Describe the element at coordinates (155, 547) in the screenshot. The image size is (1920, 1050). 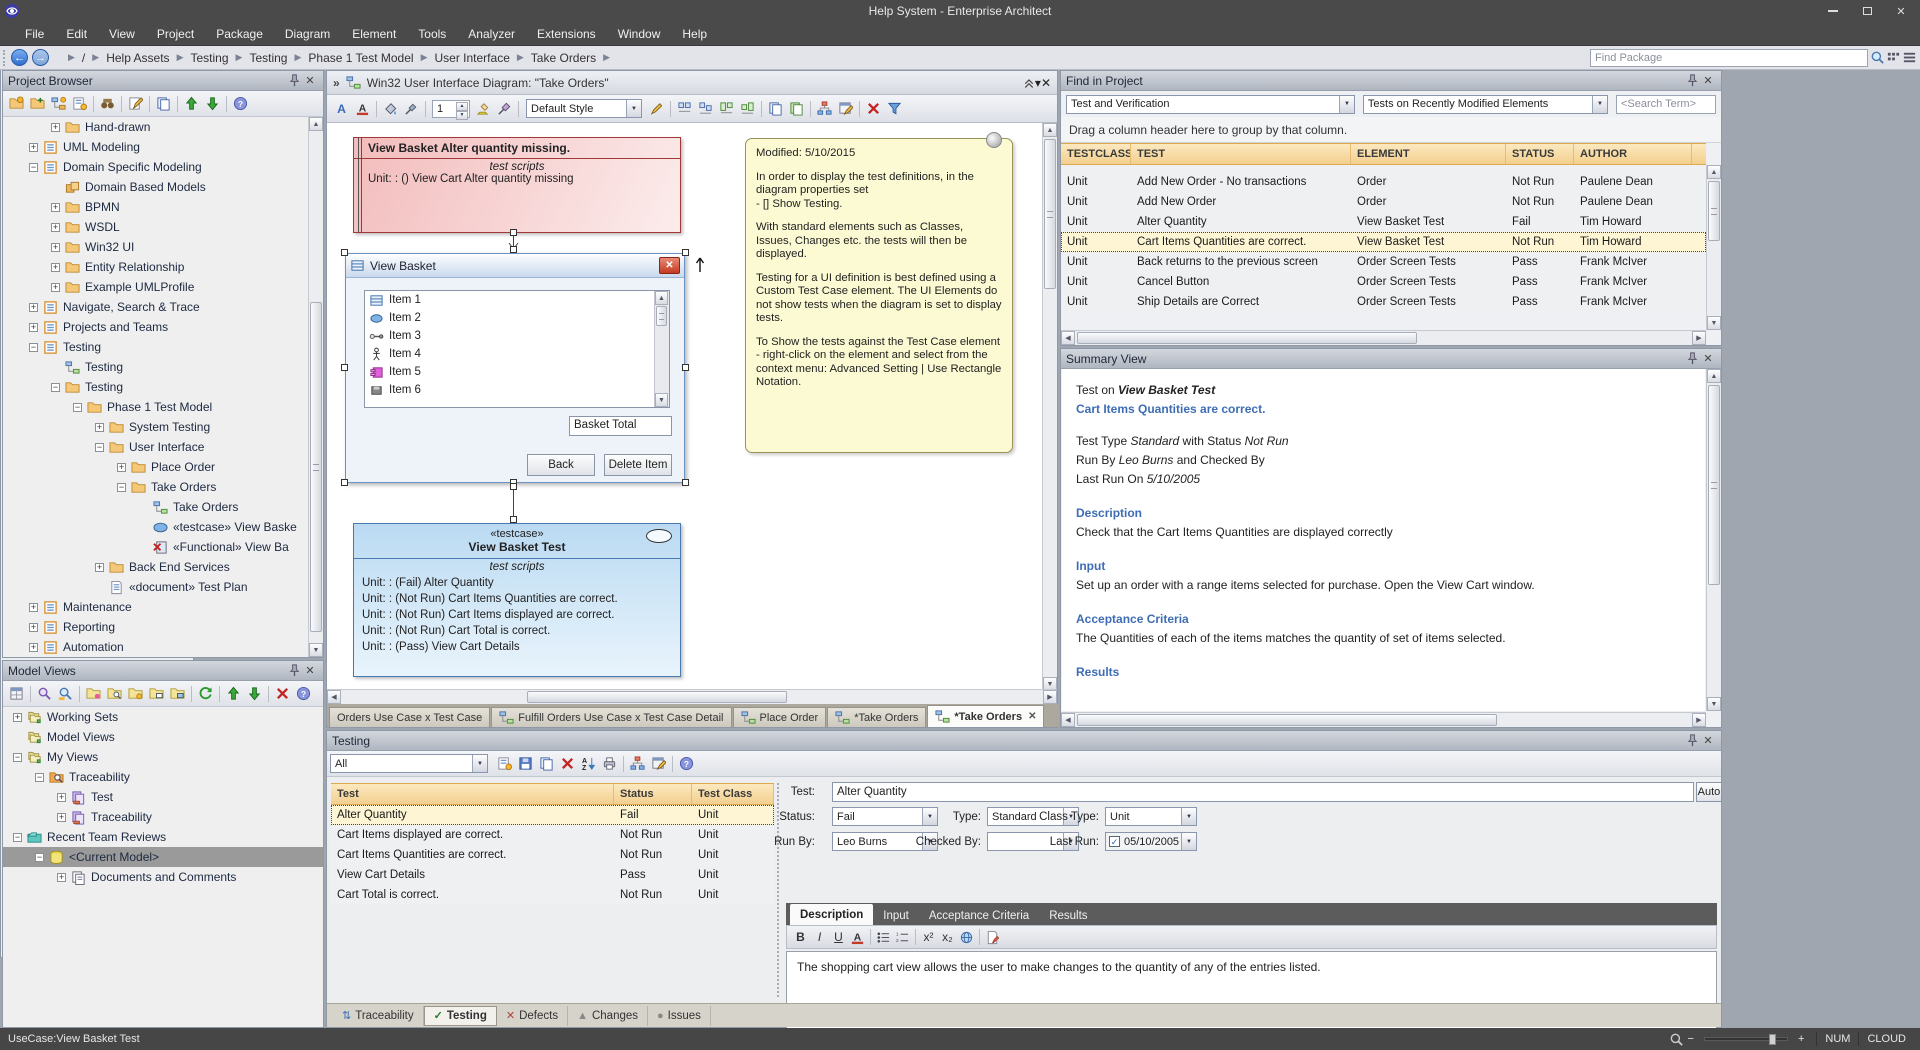
I see `tree-item--functional-view-ba: −«Functional» View Ba` at that location.